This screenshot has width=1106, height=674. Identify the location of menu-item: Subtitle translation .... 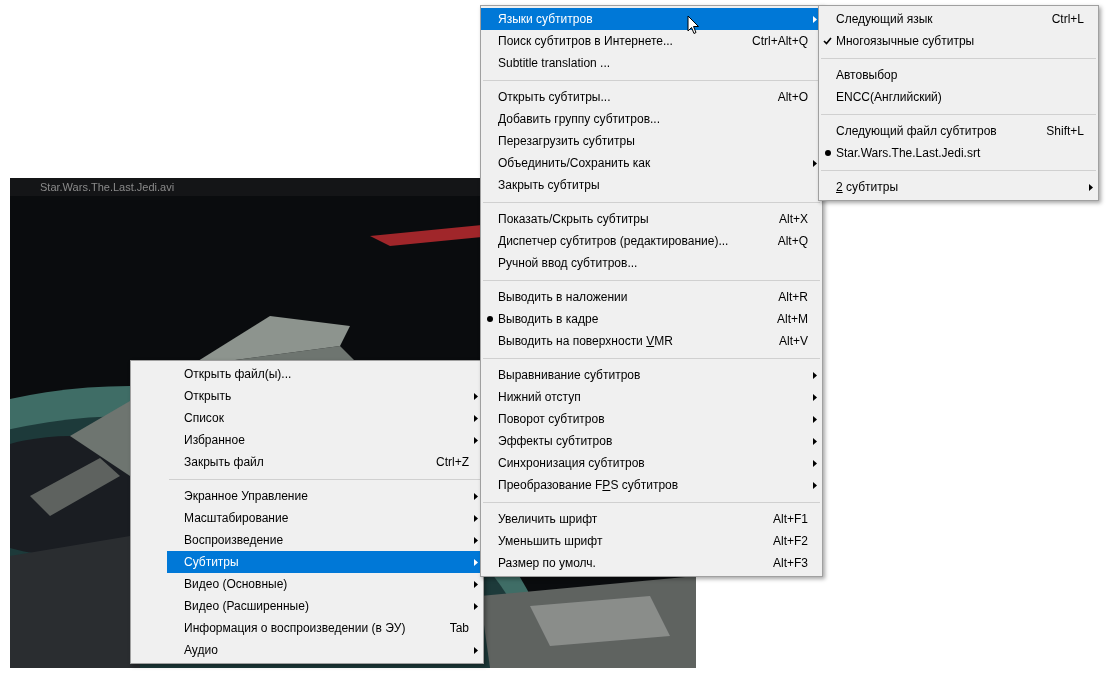
(651, 63).